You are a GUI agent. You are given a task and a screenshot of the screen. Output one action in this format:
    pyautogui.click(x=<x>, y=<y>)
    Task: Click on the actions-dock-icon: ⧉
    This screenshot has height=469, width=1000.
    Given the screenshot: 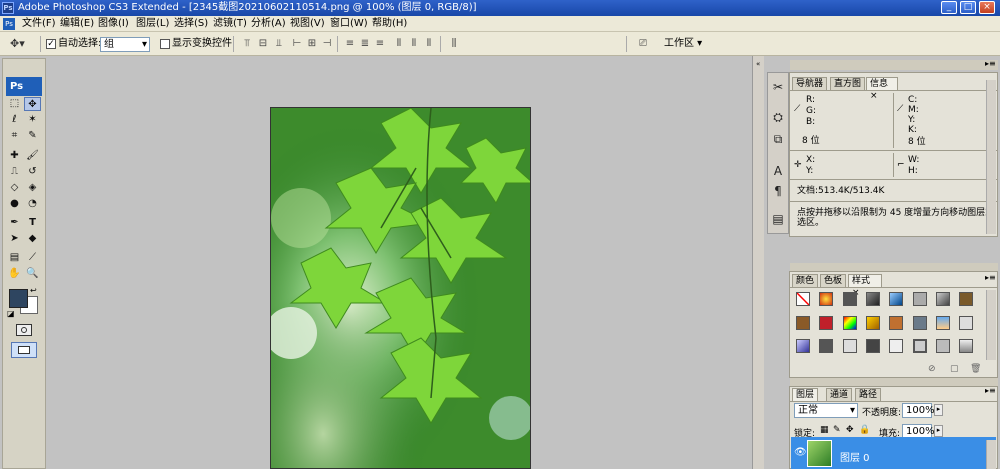 What is the action you would take?
    pyautogui.click(x=778, y=139)
    